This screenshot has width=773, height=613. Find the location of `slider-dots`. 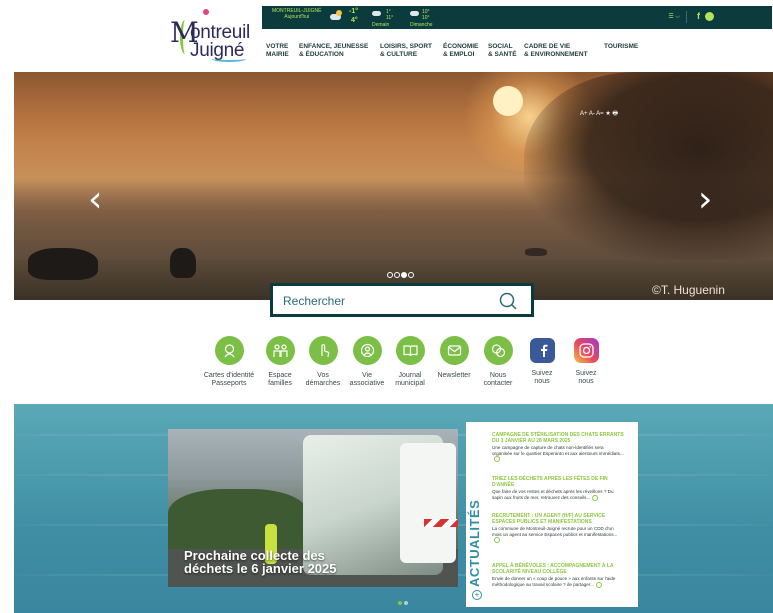

slider-dots is located at coordinates (401, 271).